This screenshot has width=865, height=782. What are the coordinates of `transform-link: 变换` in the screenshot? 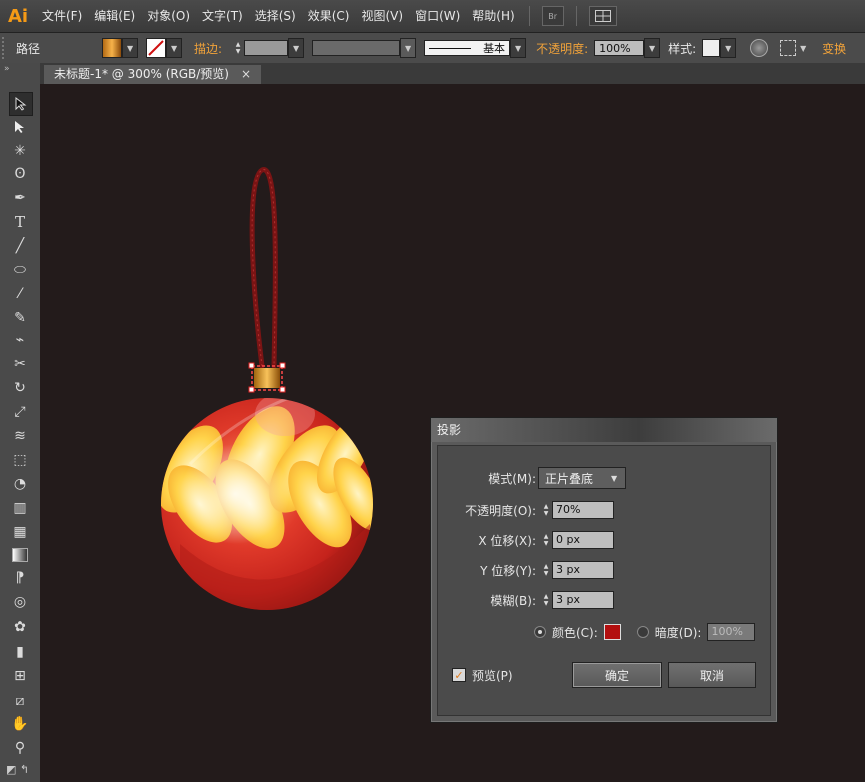 It's located at (834, 48).